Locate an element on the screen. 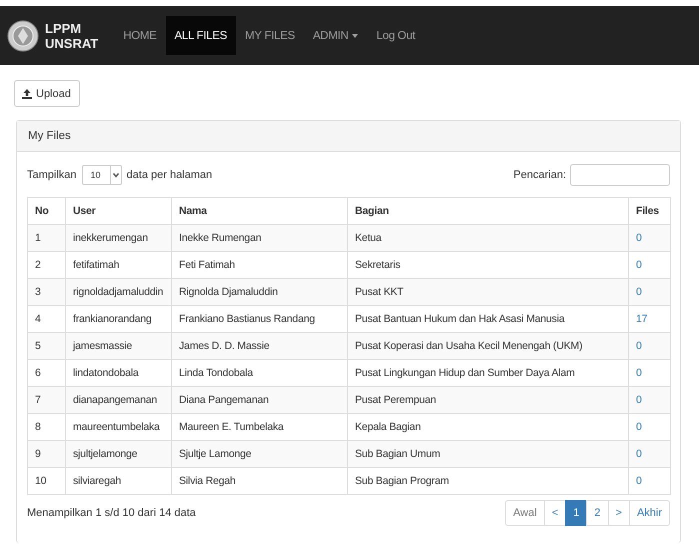 This screenshot has width=699, height=544. search-field is located at coordinates (620, 175).